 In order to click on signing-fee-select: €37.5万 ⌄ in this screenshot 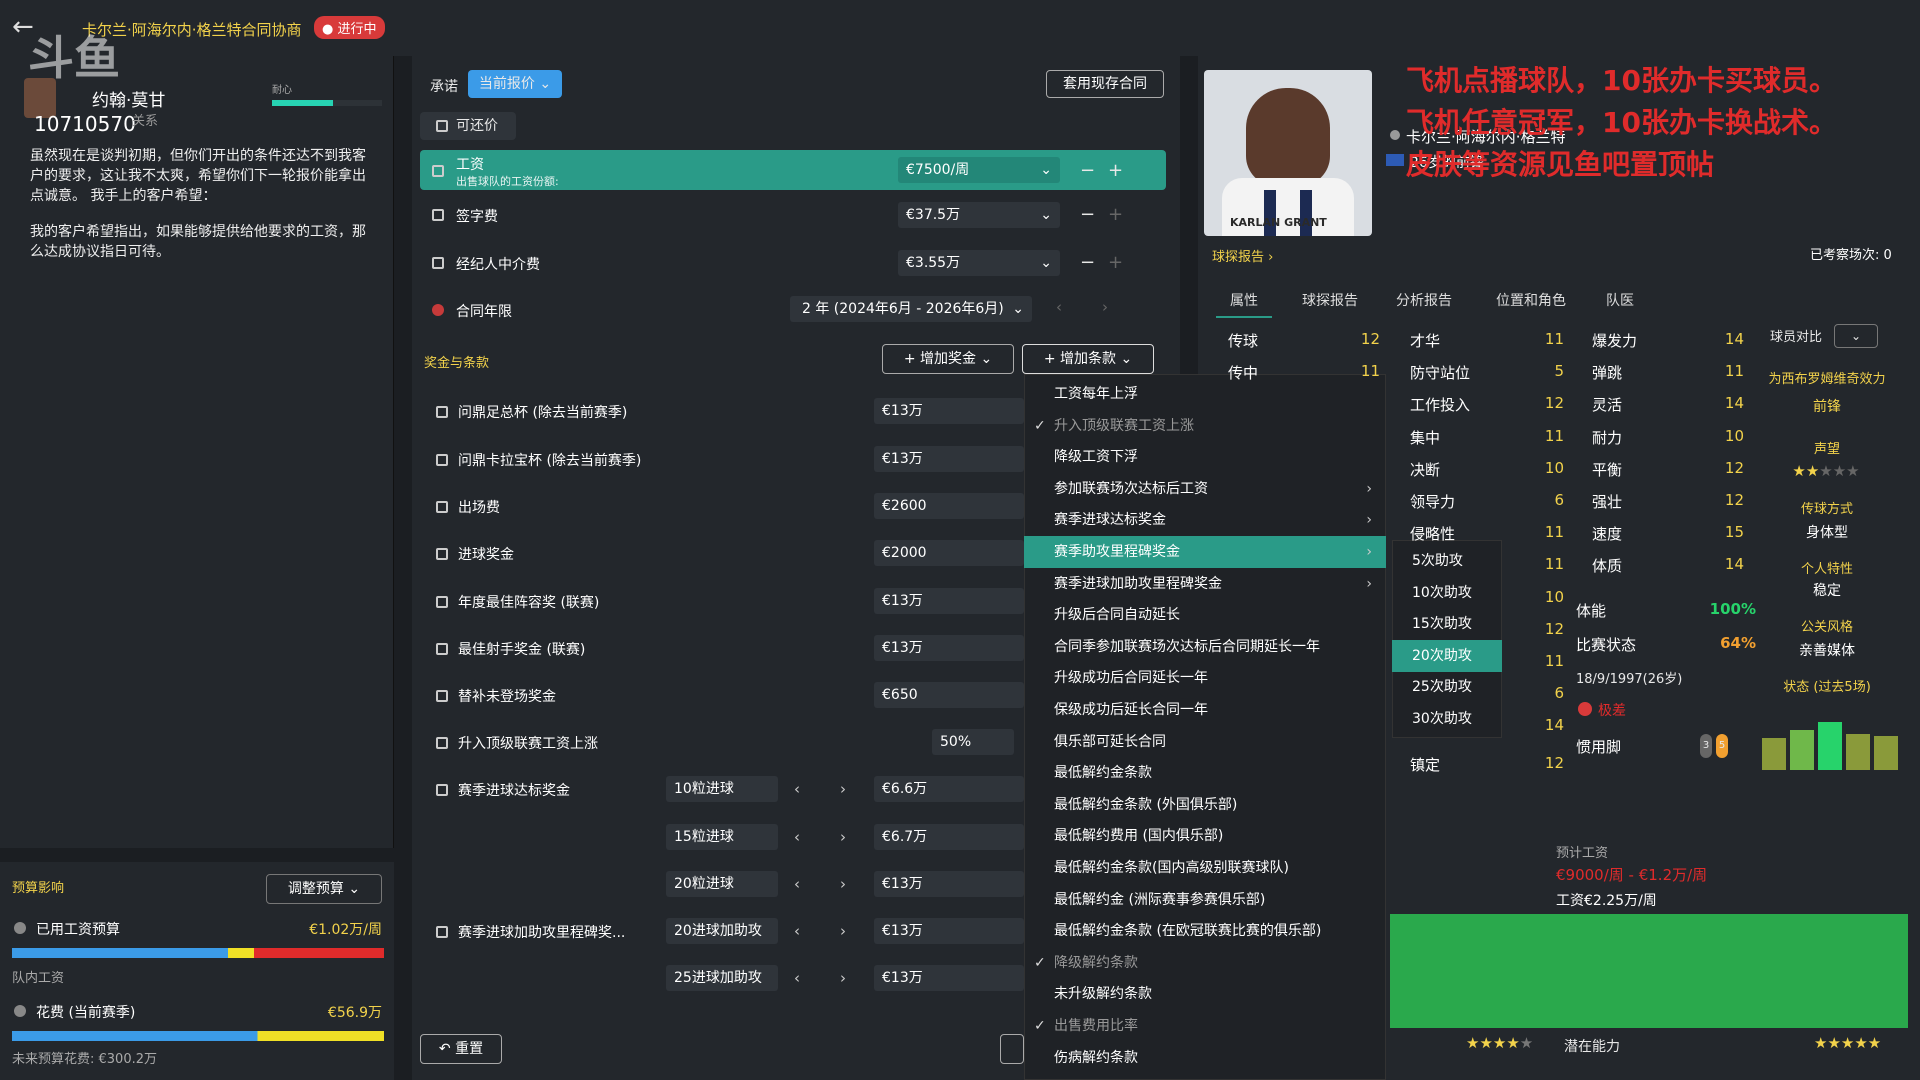, I will do `click(979, 215)`.